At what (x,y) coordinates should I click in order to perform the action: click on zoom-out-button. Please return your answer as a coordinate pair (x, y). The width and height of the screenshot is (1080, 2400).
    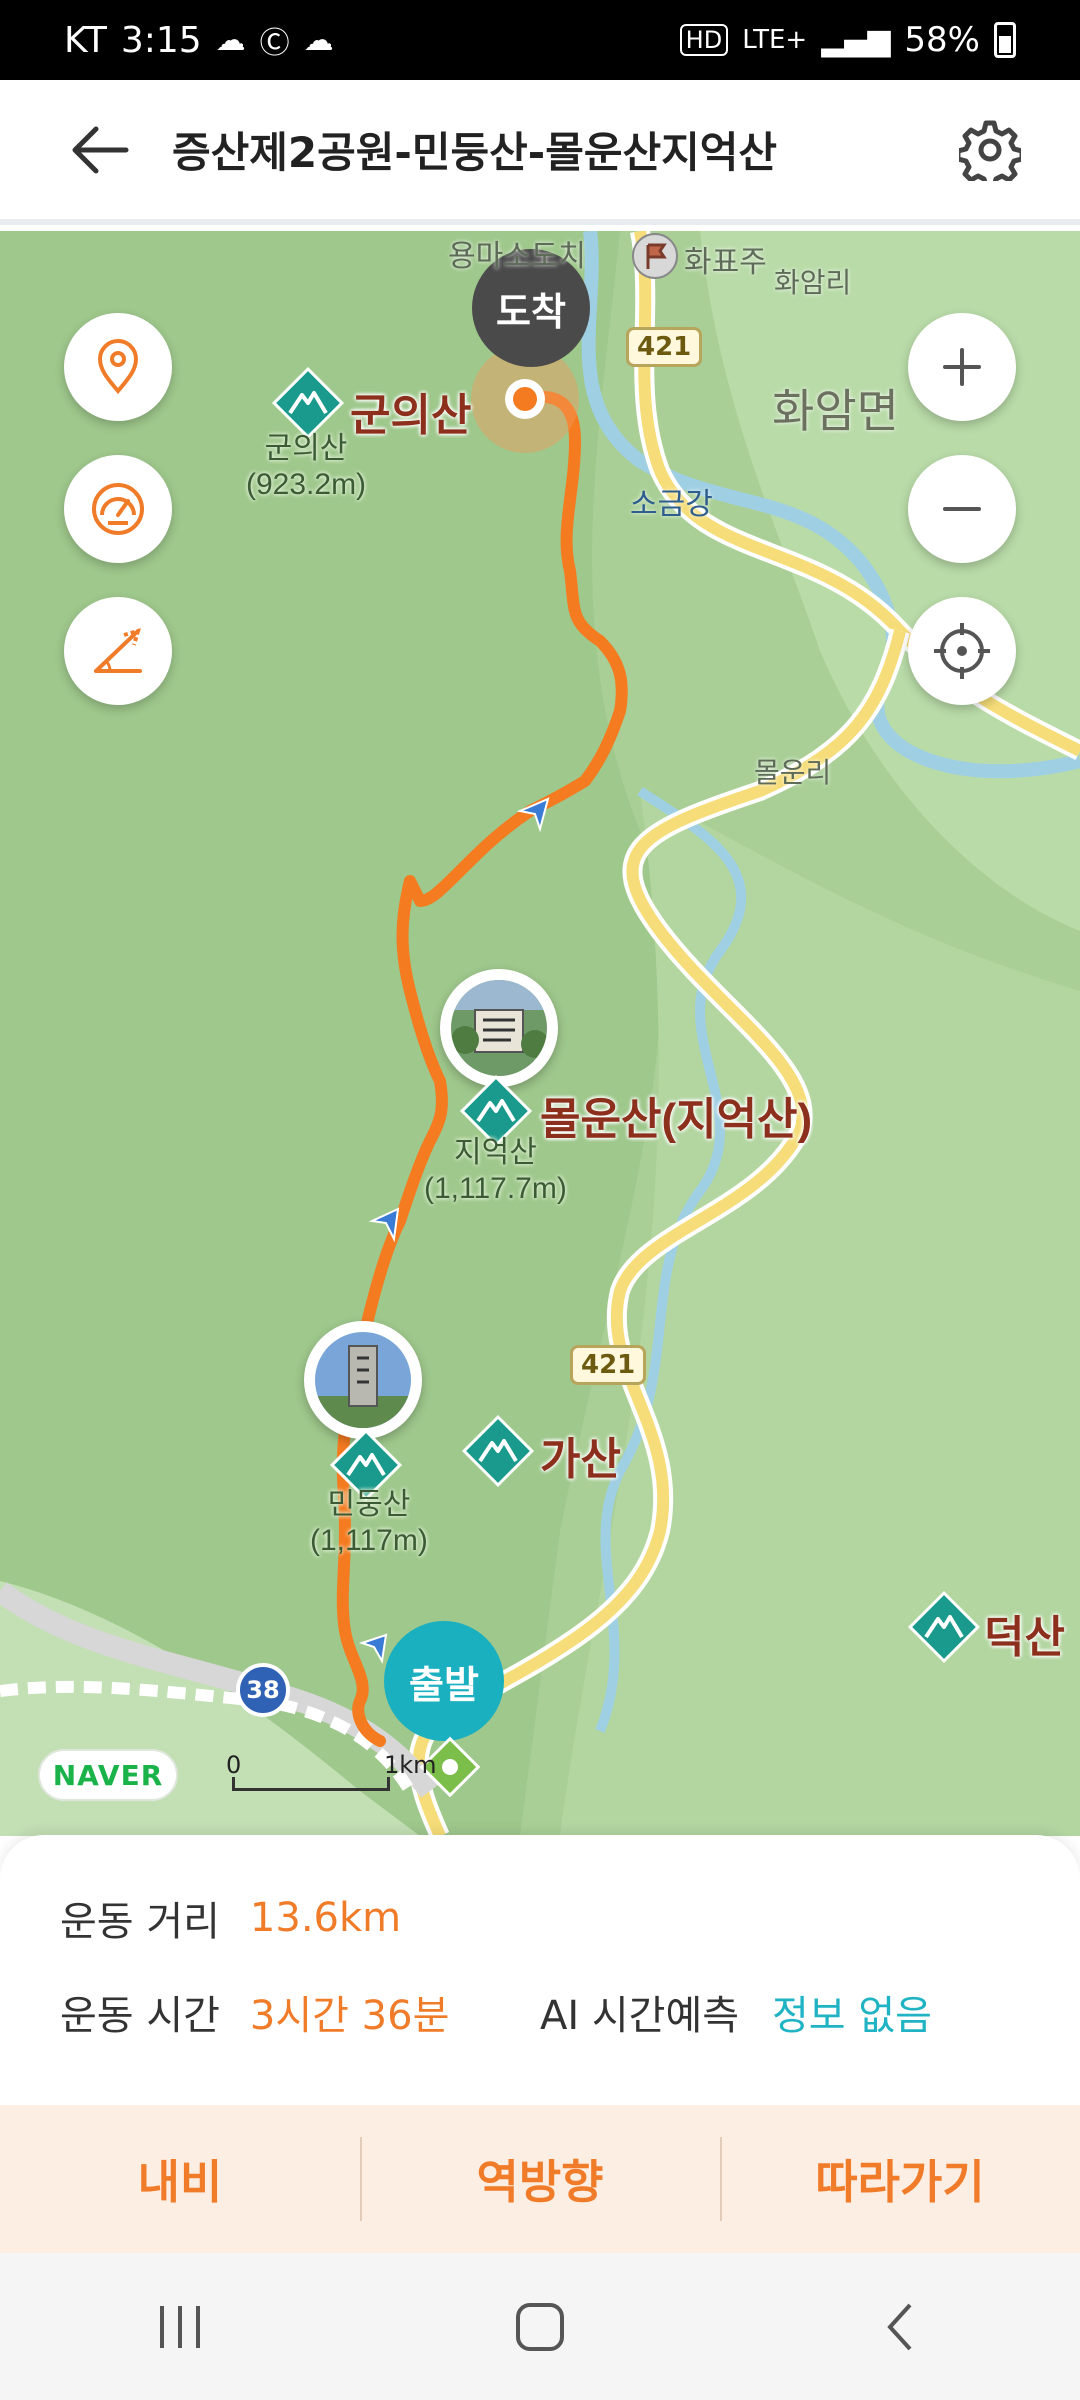
    Looking at the image, I should click on (962, 509).